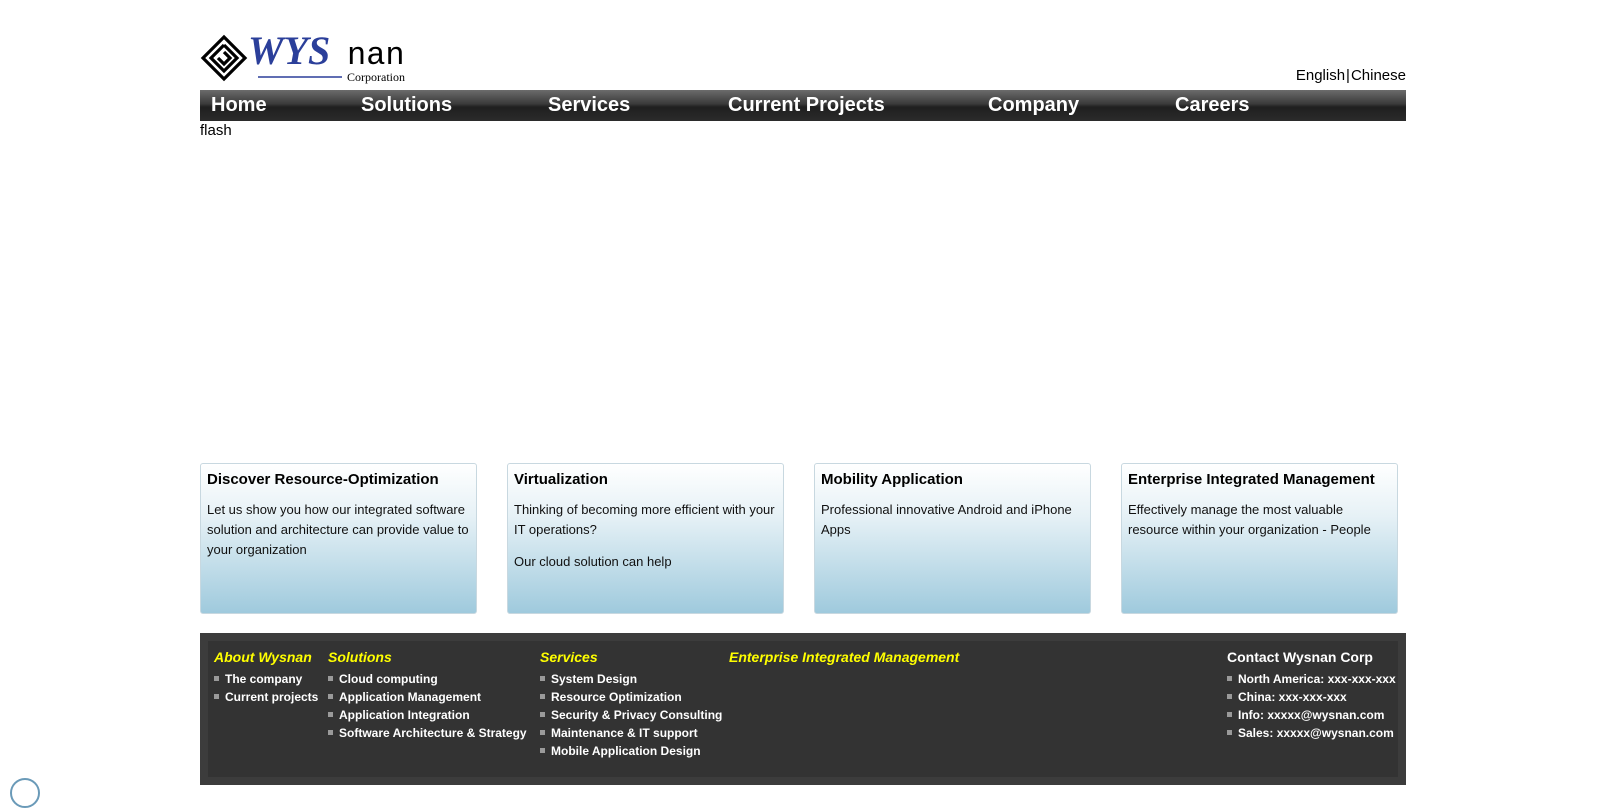  What do you see at coordinates (803, 45) in the screenshot?
I see `header: WYS nan Corporation English|Chinese` at bounding box center [803, 45].